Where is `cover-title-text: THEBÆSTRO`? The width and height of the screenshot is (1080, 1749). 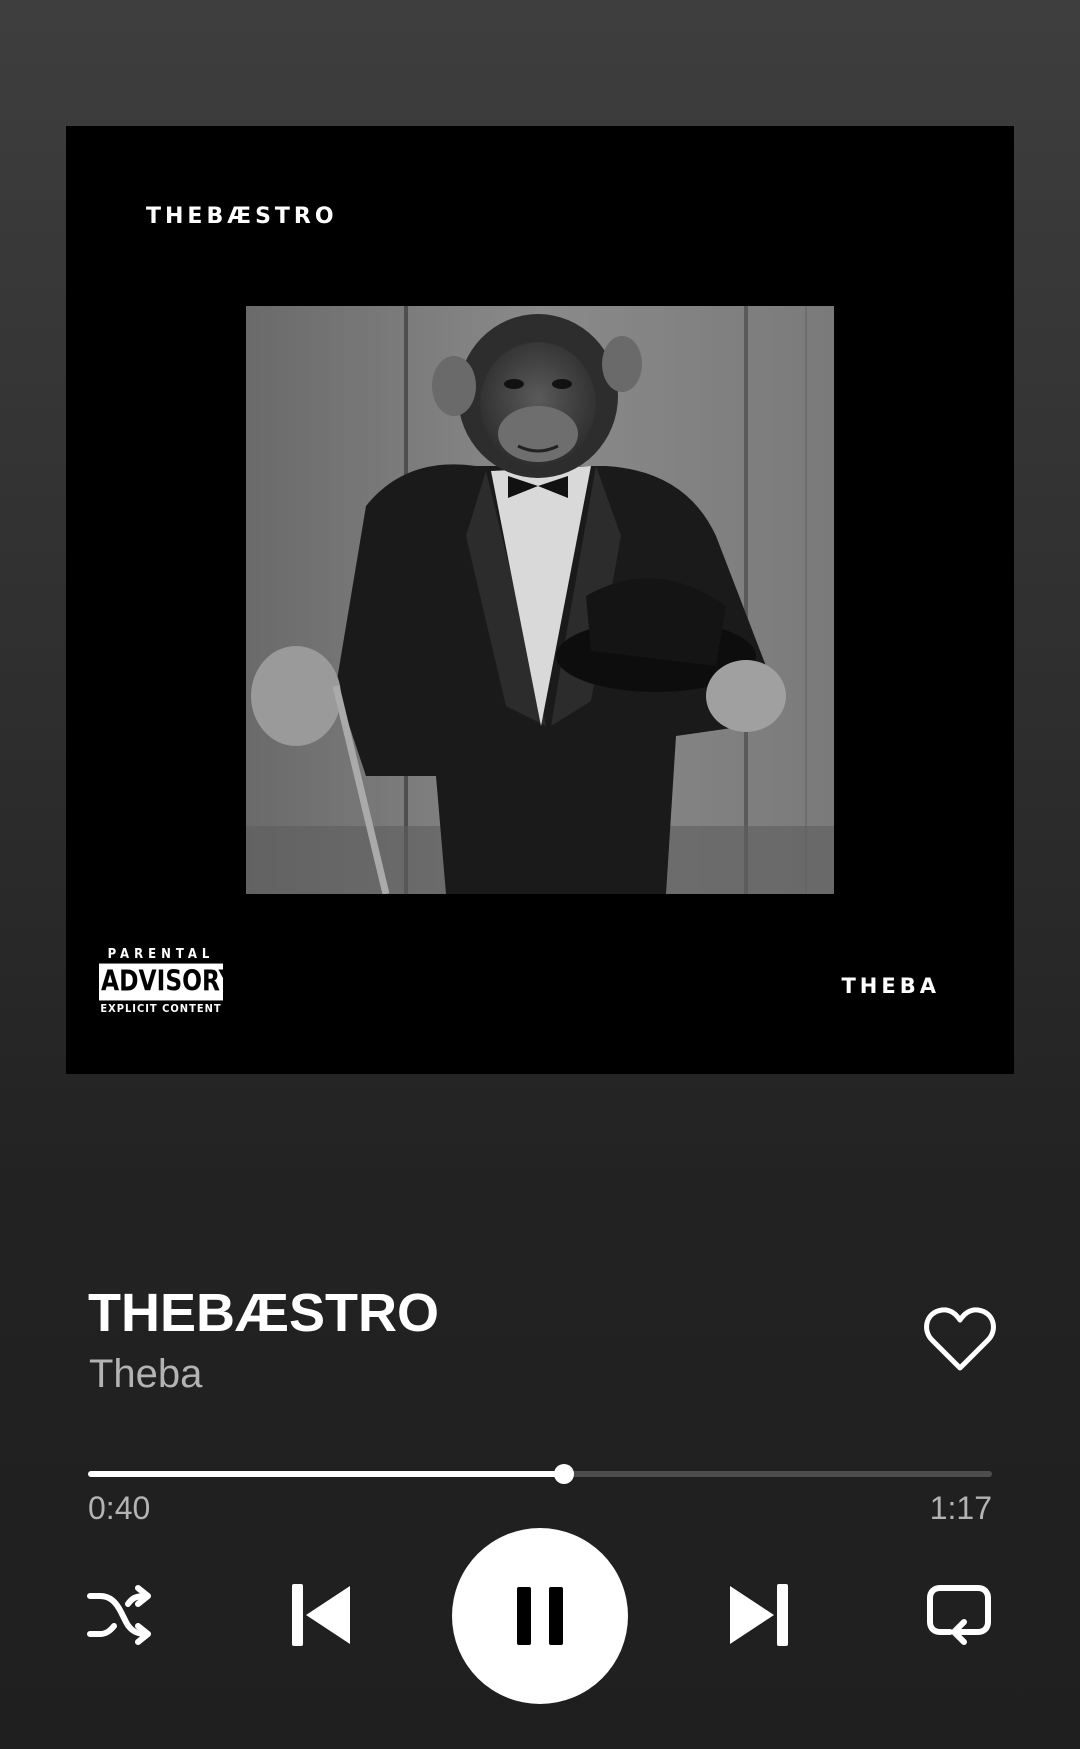
cover-title-text: THEBÆSTRO is located at coordinates (242, 216).